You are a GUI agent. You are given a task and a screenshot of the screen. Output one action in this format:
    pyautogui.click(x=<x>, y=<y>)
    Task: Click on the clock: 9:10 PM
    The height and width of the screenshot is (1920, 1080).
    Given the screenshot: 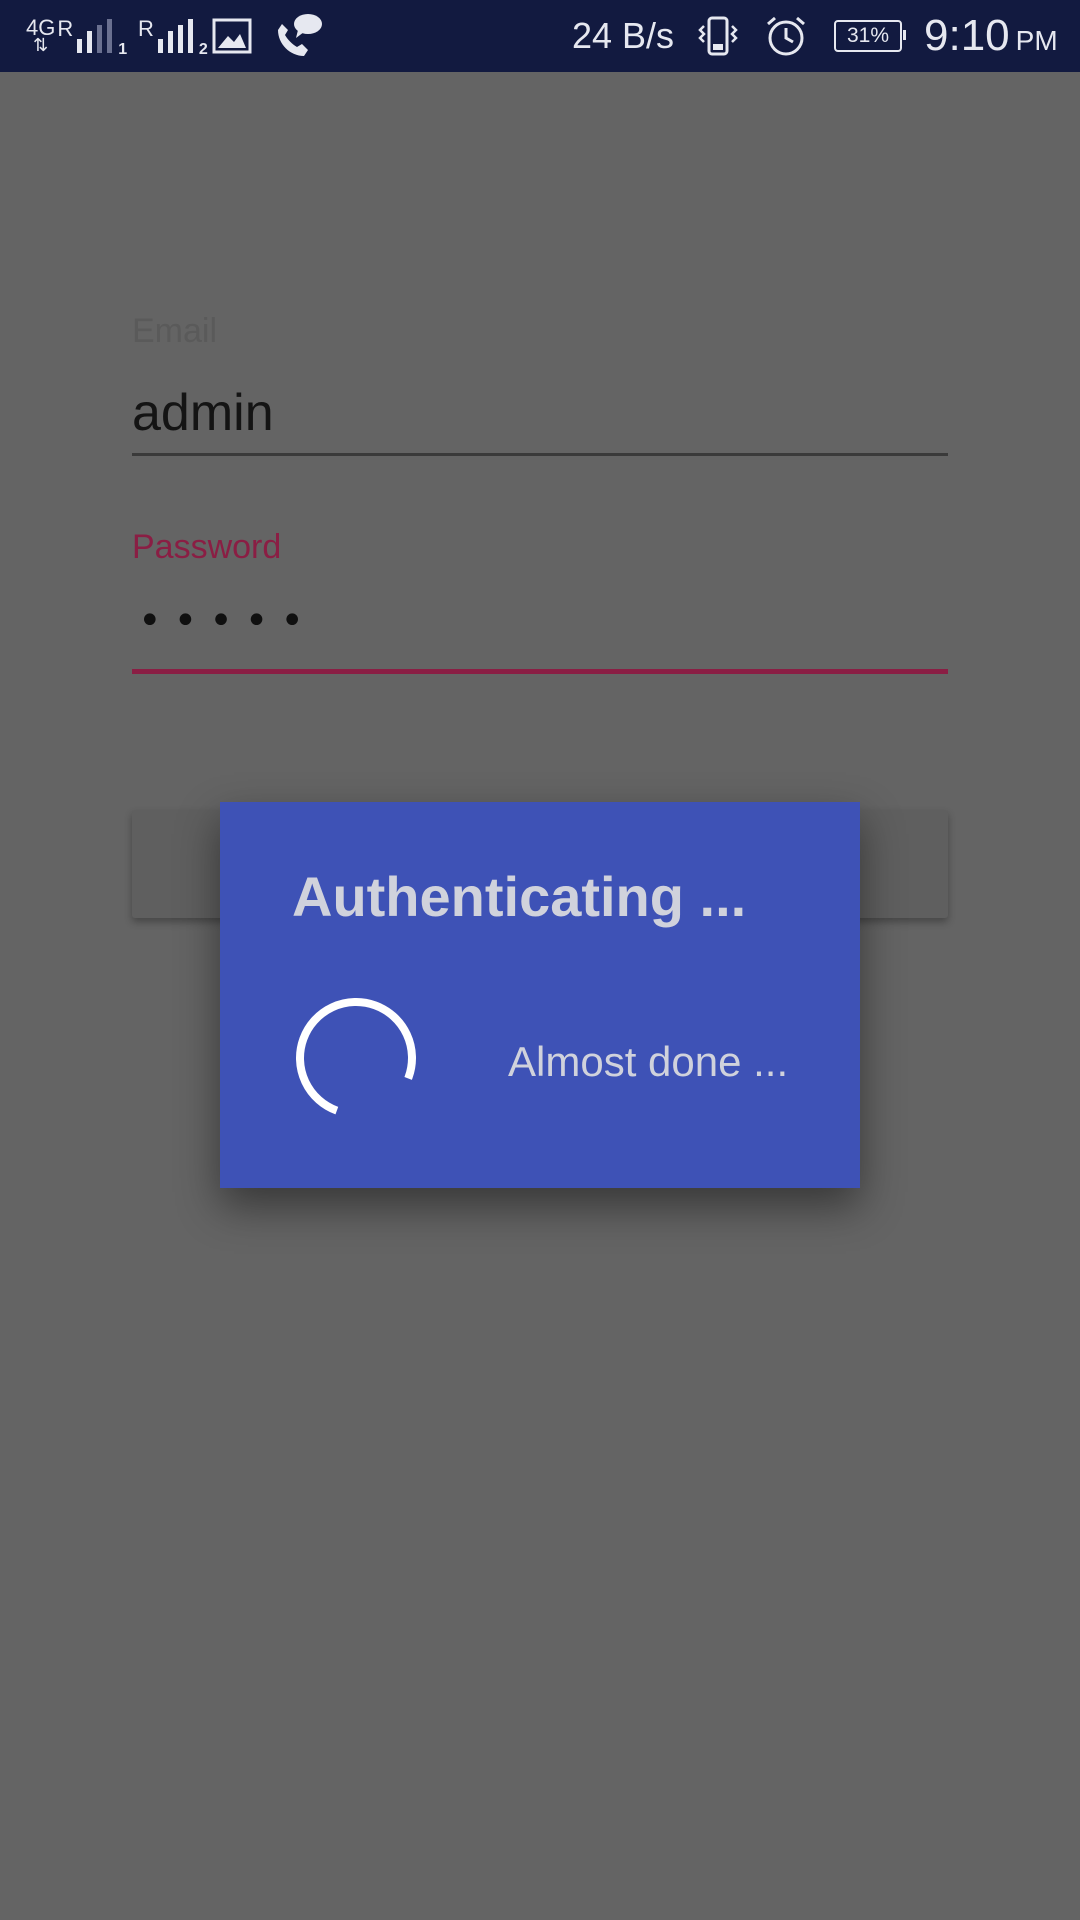 What is the action you would take?
    pyautogui.click(x=991, y=36)
    